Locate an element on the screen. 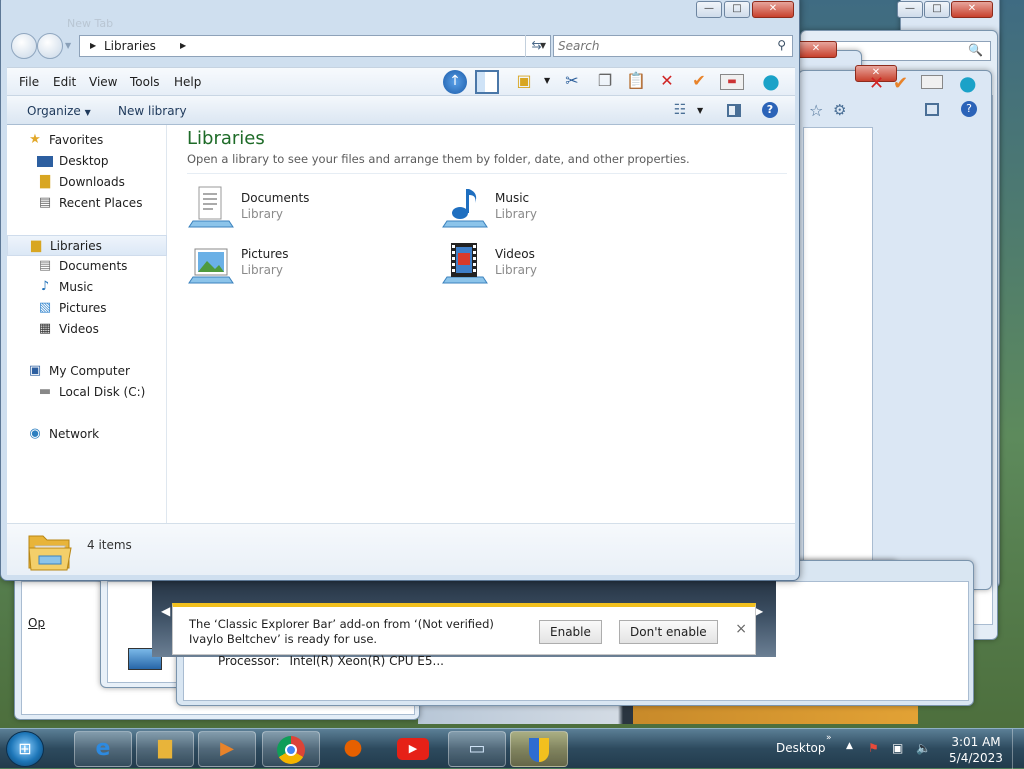  panes-icon is located at coordinates (487, 82).